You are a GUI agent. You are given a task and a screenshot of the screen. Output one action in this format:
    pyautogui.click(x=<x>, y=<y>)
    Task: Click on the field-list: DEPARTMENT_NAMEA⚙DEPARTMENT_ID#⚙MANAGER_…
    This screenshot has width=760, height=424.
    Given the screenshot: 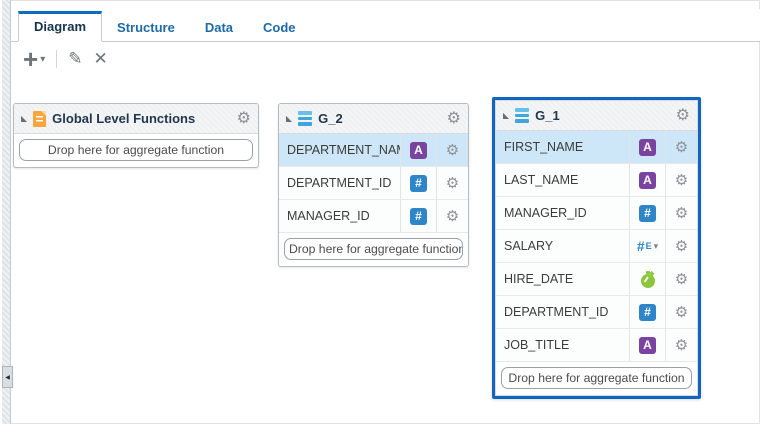 What is the action you would take?
    pyautogui.click(x=373, y=183)
    